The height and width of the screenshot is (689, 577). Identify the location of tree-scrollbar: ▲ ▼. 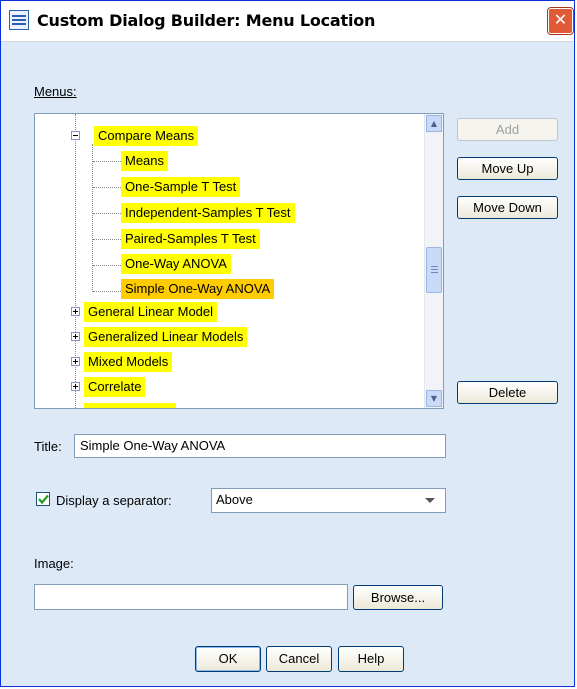
(433, 261).